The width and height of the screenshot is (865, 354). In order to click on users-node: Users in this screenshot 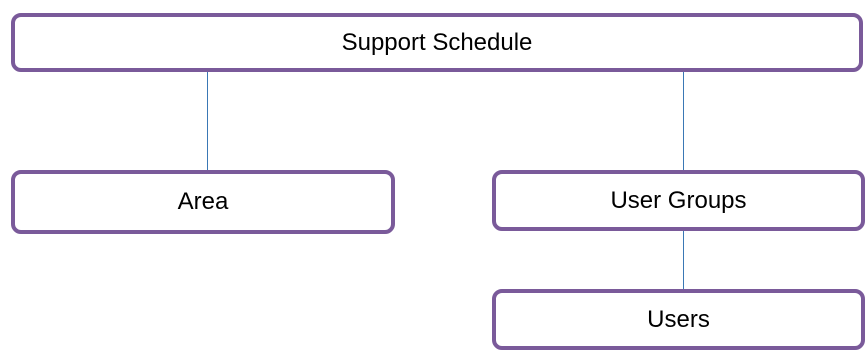, I will do `click(678, 319)`.